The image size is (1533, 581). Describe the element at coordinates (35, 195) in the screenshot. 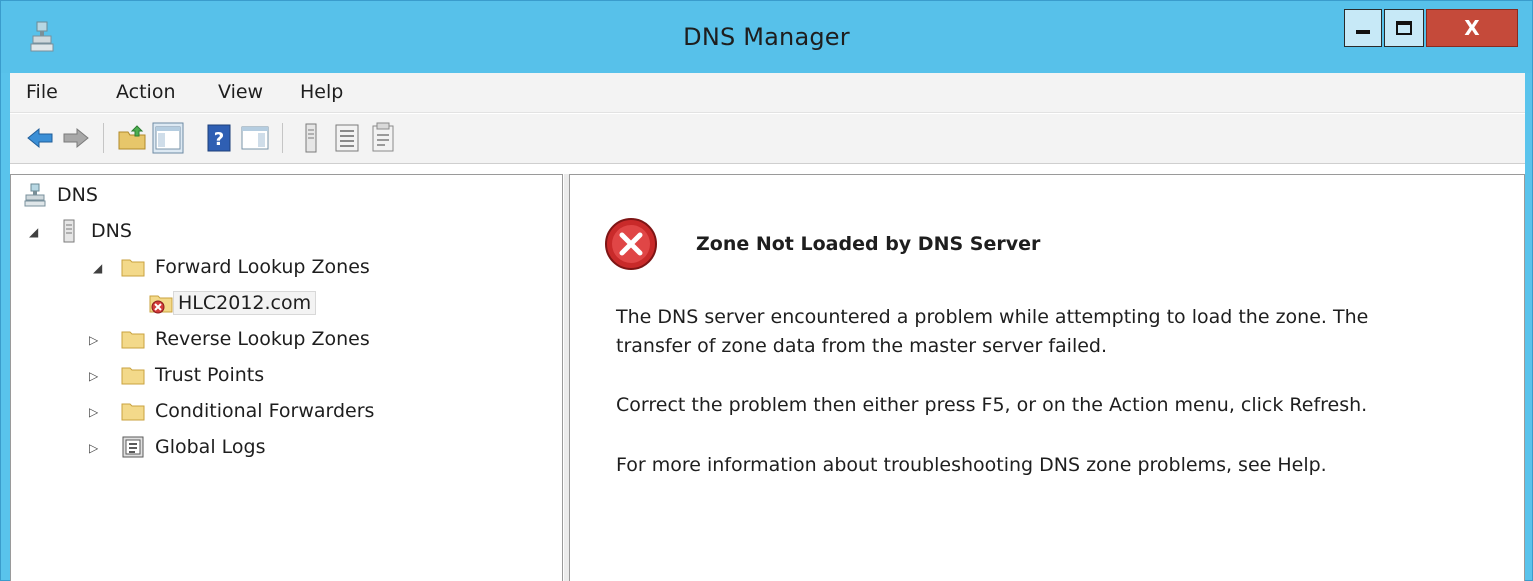

I see `dns-console-icon` at that location.